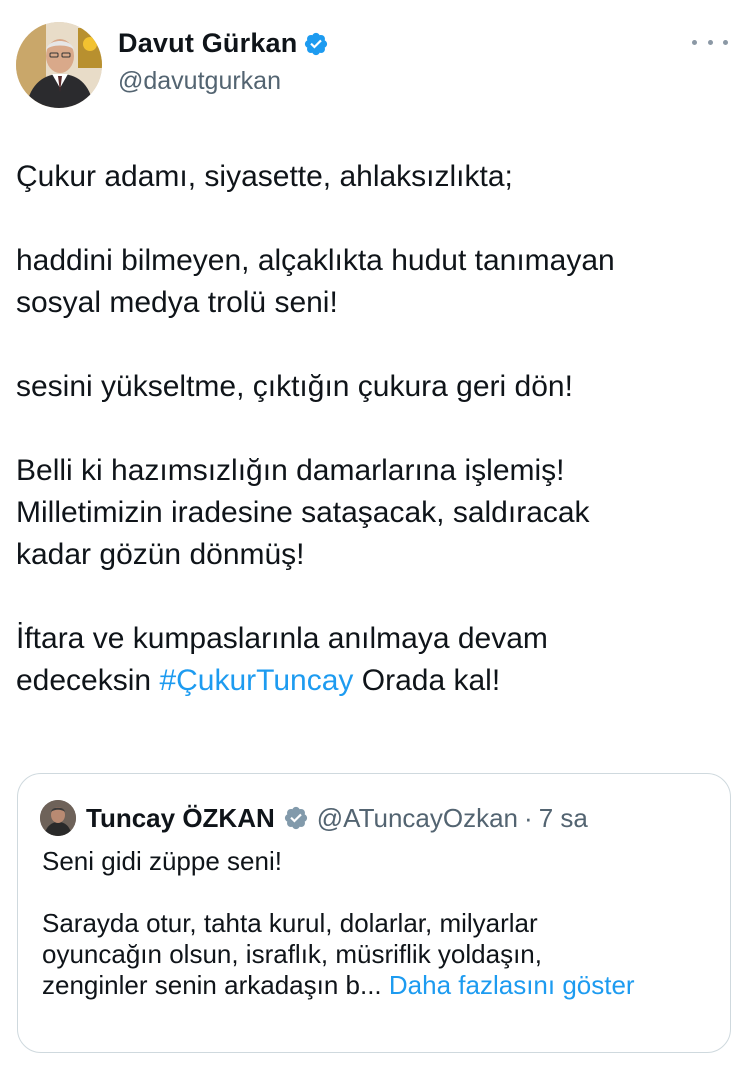 The height and width of the screenshot is (1069, 750). Describe the element at coordinates (512, 985) in the screenshot. I see `show-more-link: Daha fazlasını göster` at that location.